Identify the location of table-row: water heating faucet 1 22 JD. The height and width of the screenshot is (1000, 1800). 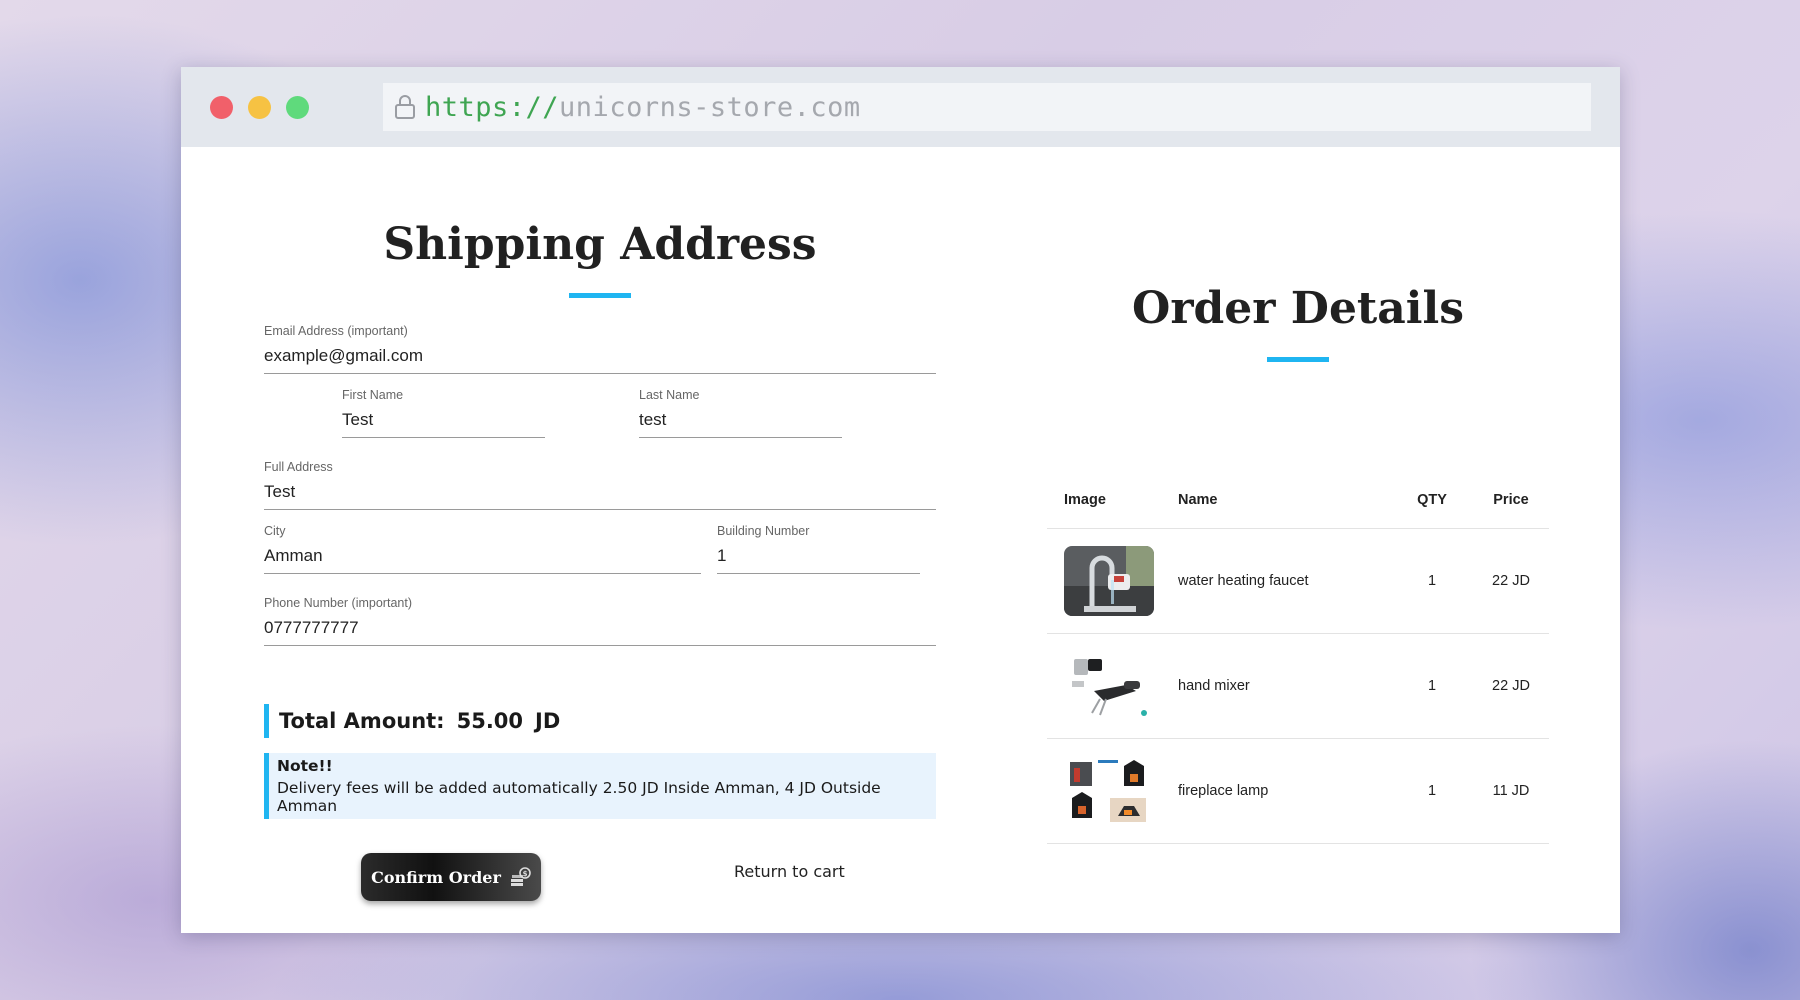
(1298, 581).